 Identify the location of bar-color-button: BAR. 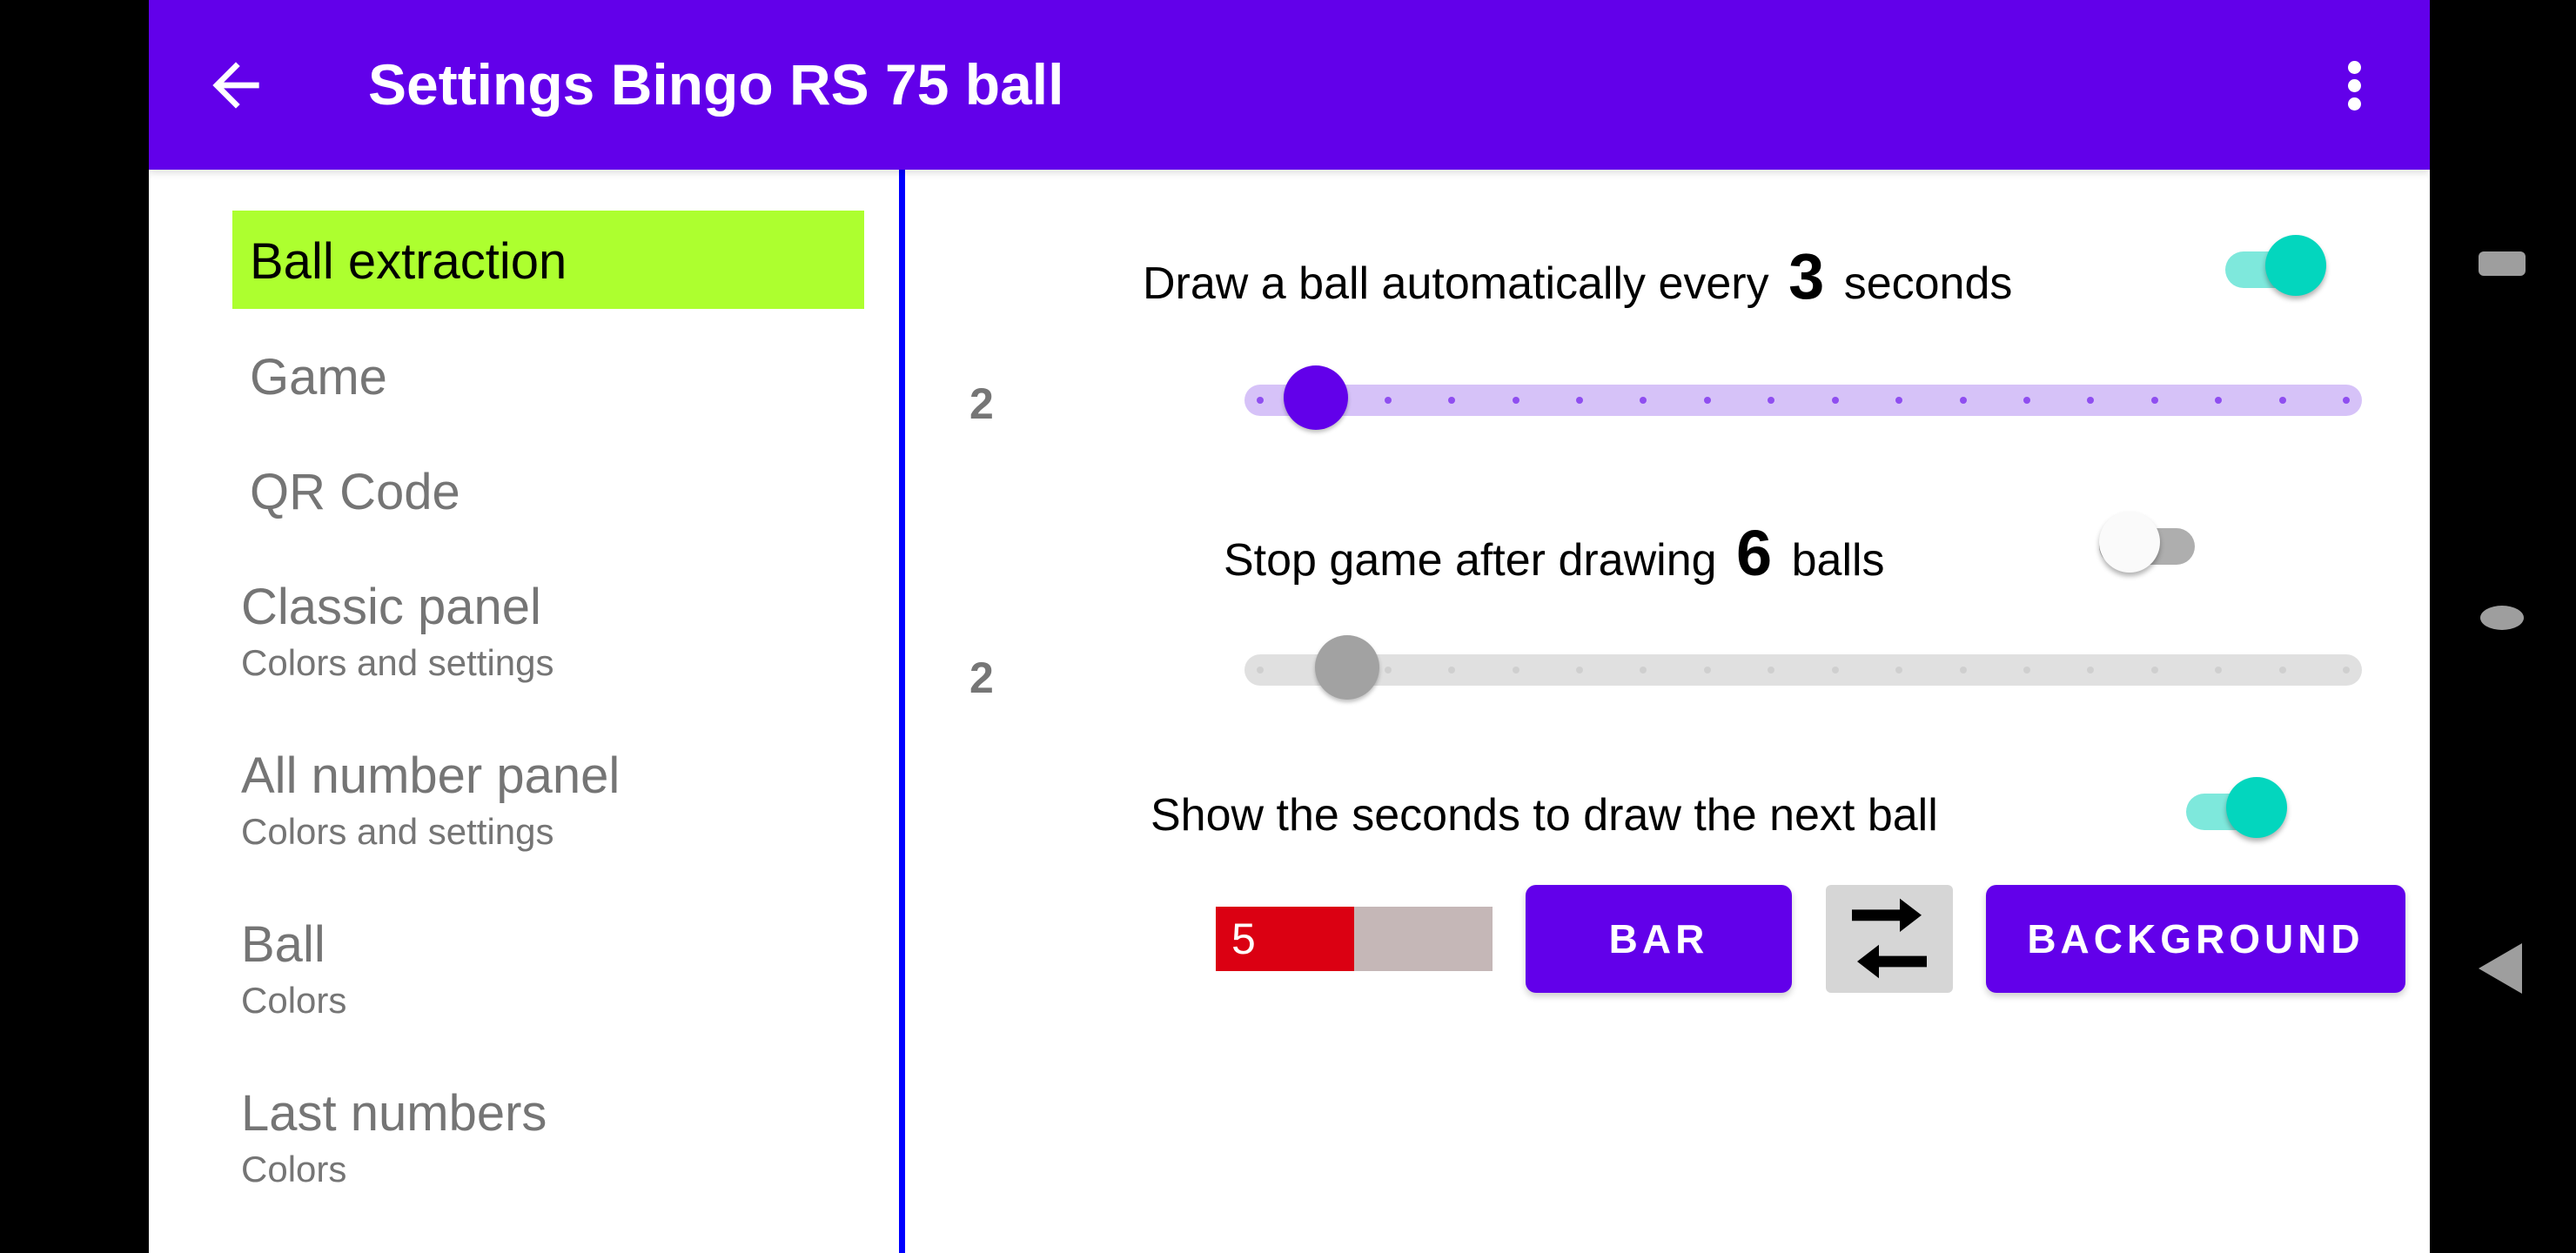
(1659, 939).